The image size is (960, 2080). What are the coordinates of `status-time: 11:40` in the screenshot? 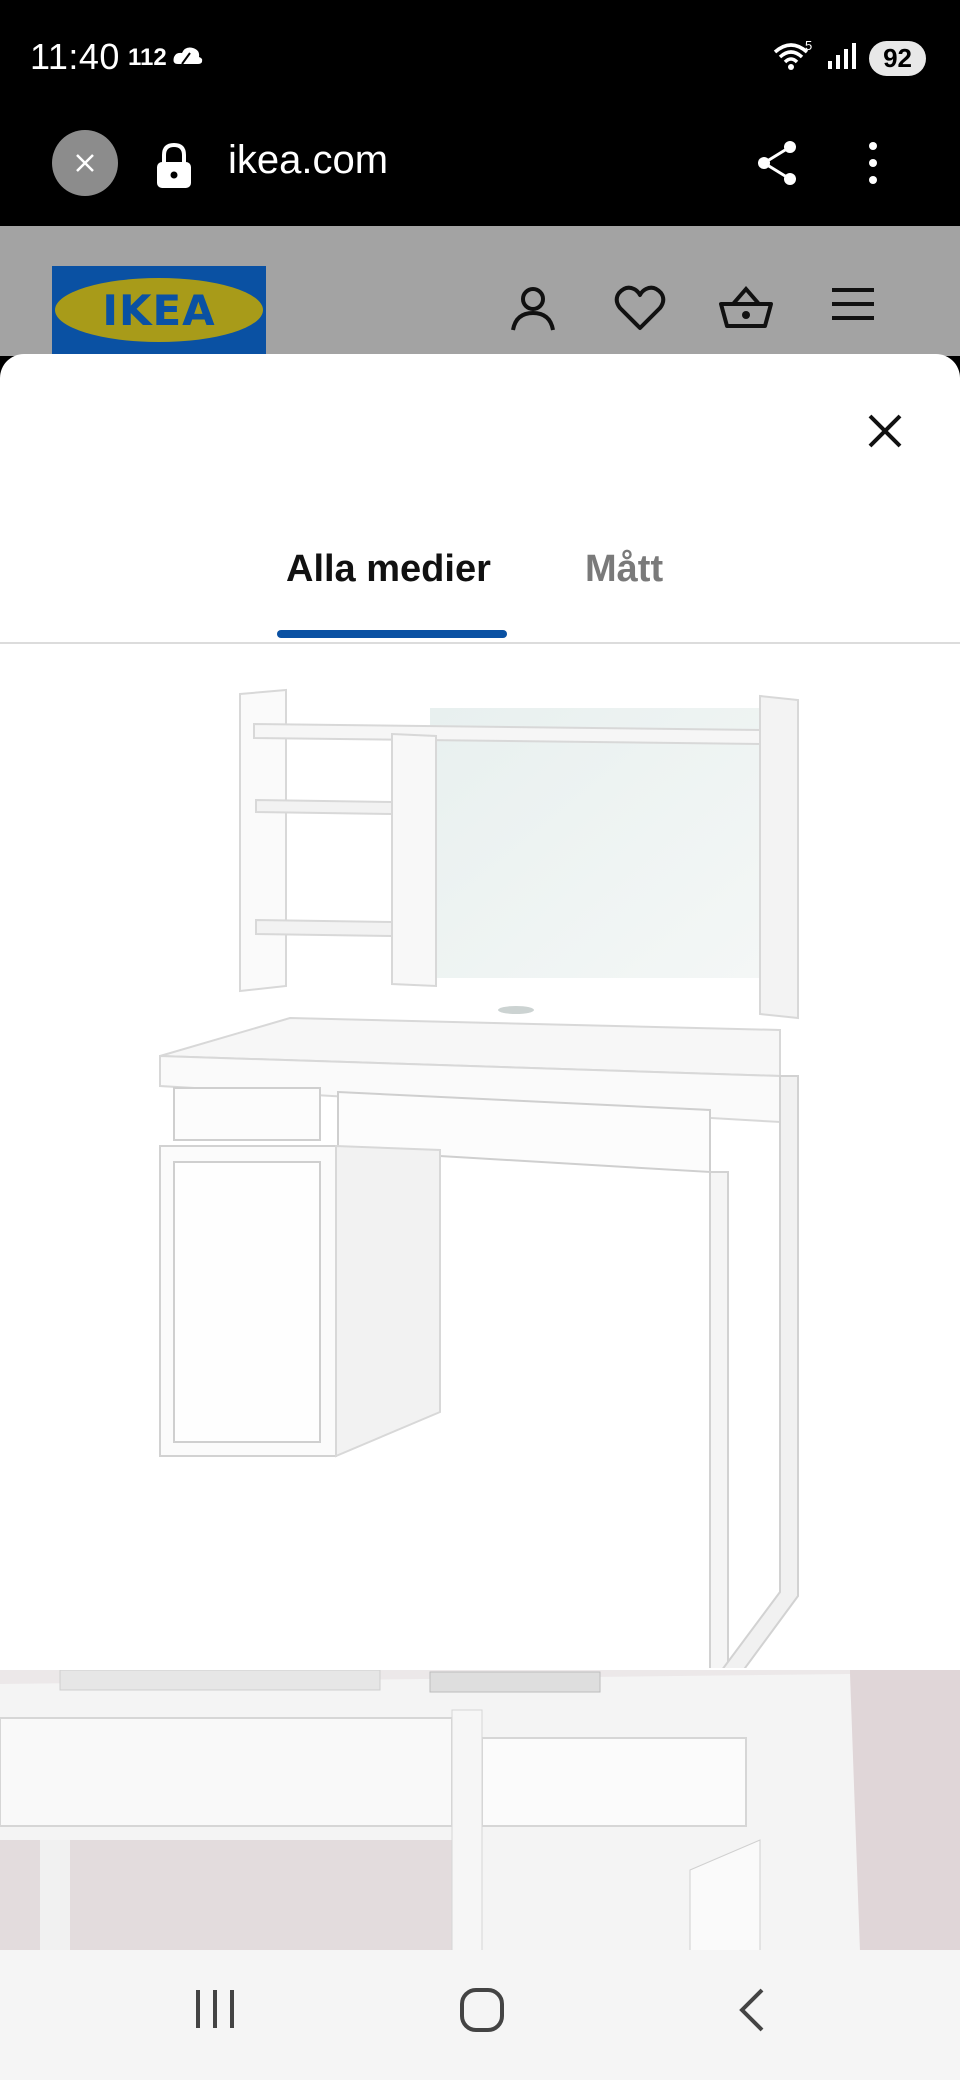 It's located at (75, 56).